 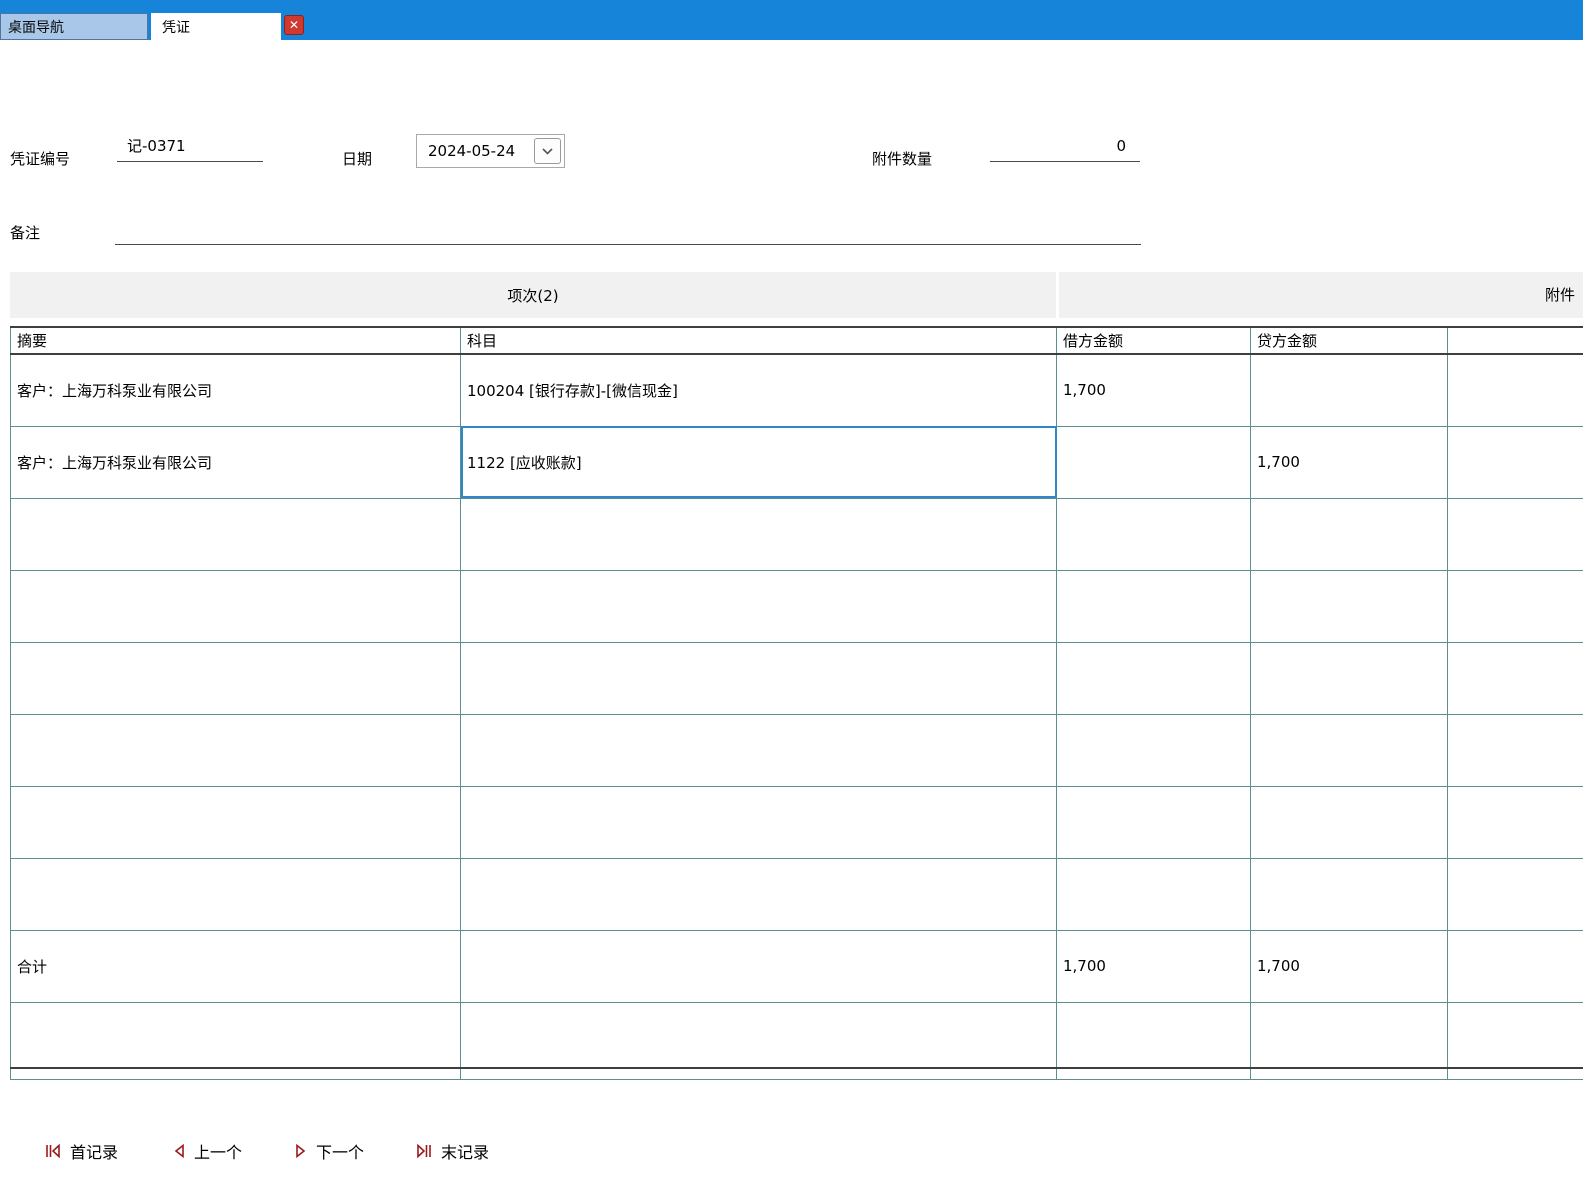 I want to click on tab-items-label: 项次(2), so click(x=533, y=295).